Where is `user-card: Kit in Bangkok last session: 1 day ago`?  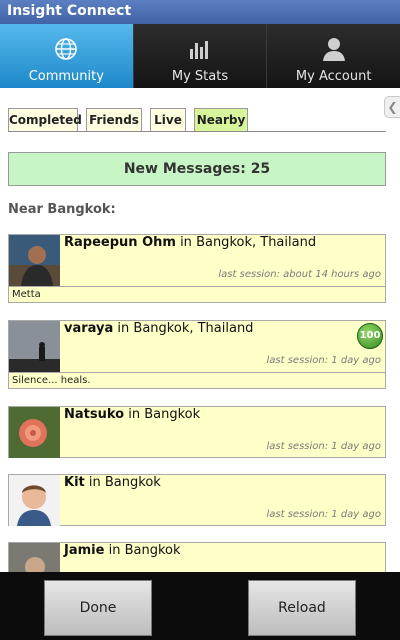
user-card: Kit in Bangkok last session: 1 day ago is located at coordinates (197, 500).